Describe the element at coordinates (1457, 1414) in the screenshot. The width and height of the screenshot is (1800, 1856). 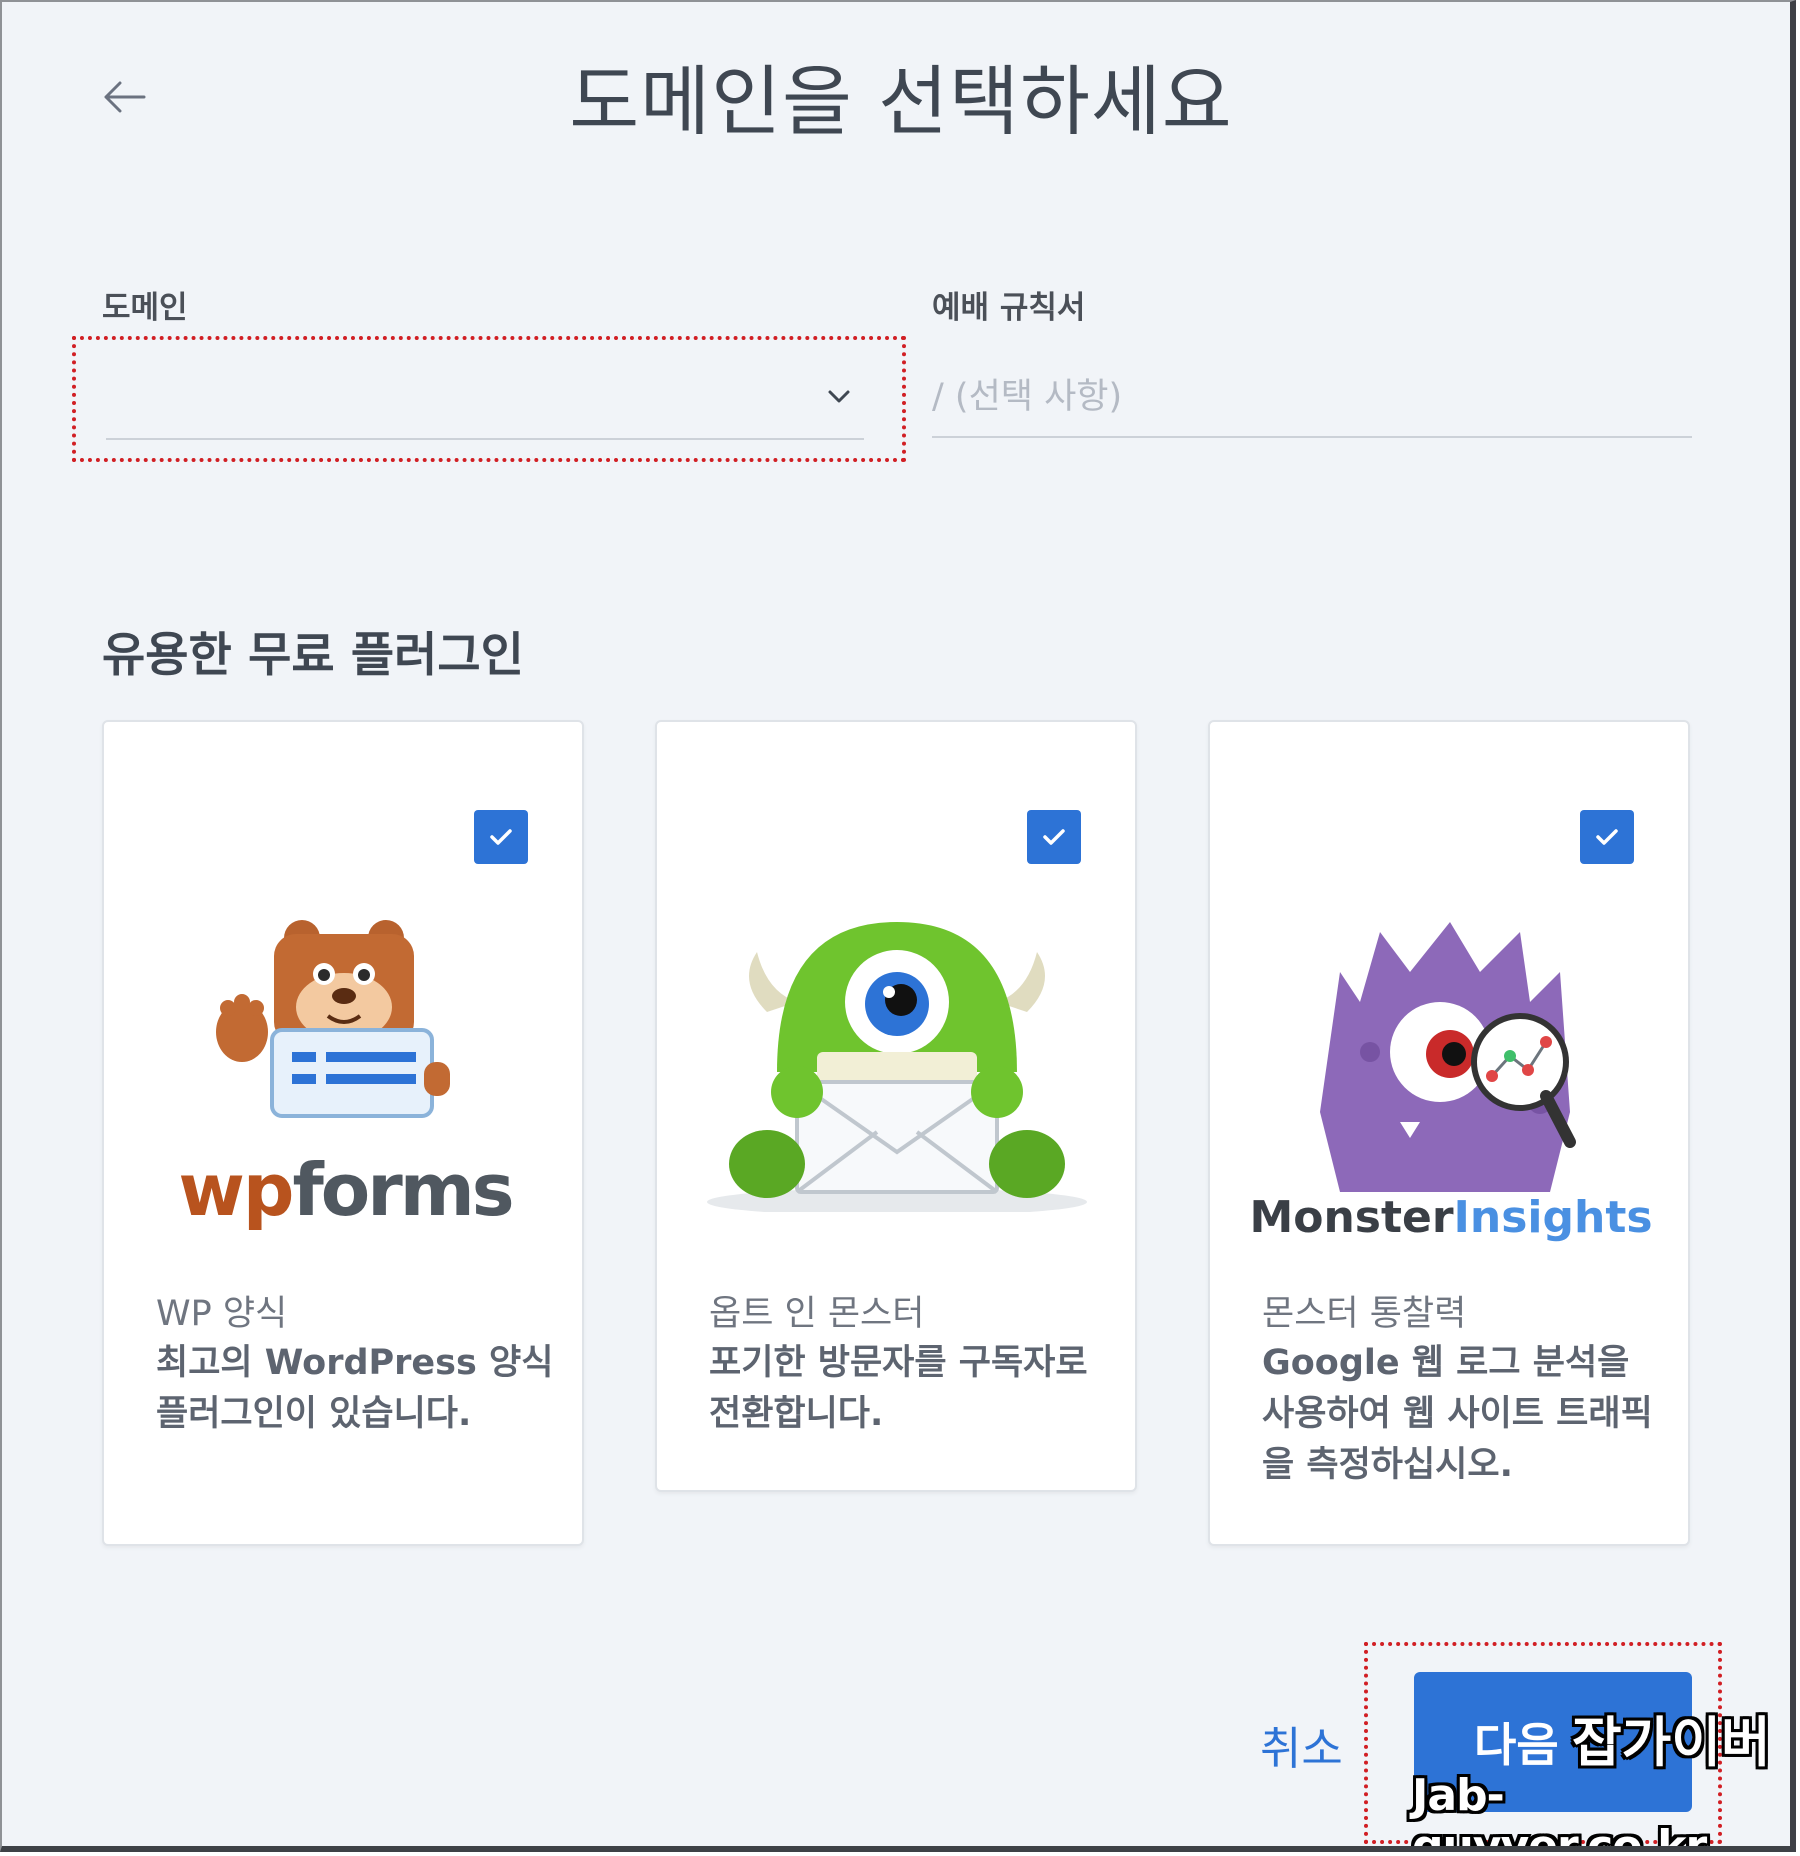
I see `plugin-description: Google 웹 로그 분석을 사용하여 웹 사이트 트래픽을 측정하십시오.` at that location.